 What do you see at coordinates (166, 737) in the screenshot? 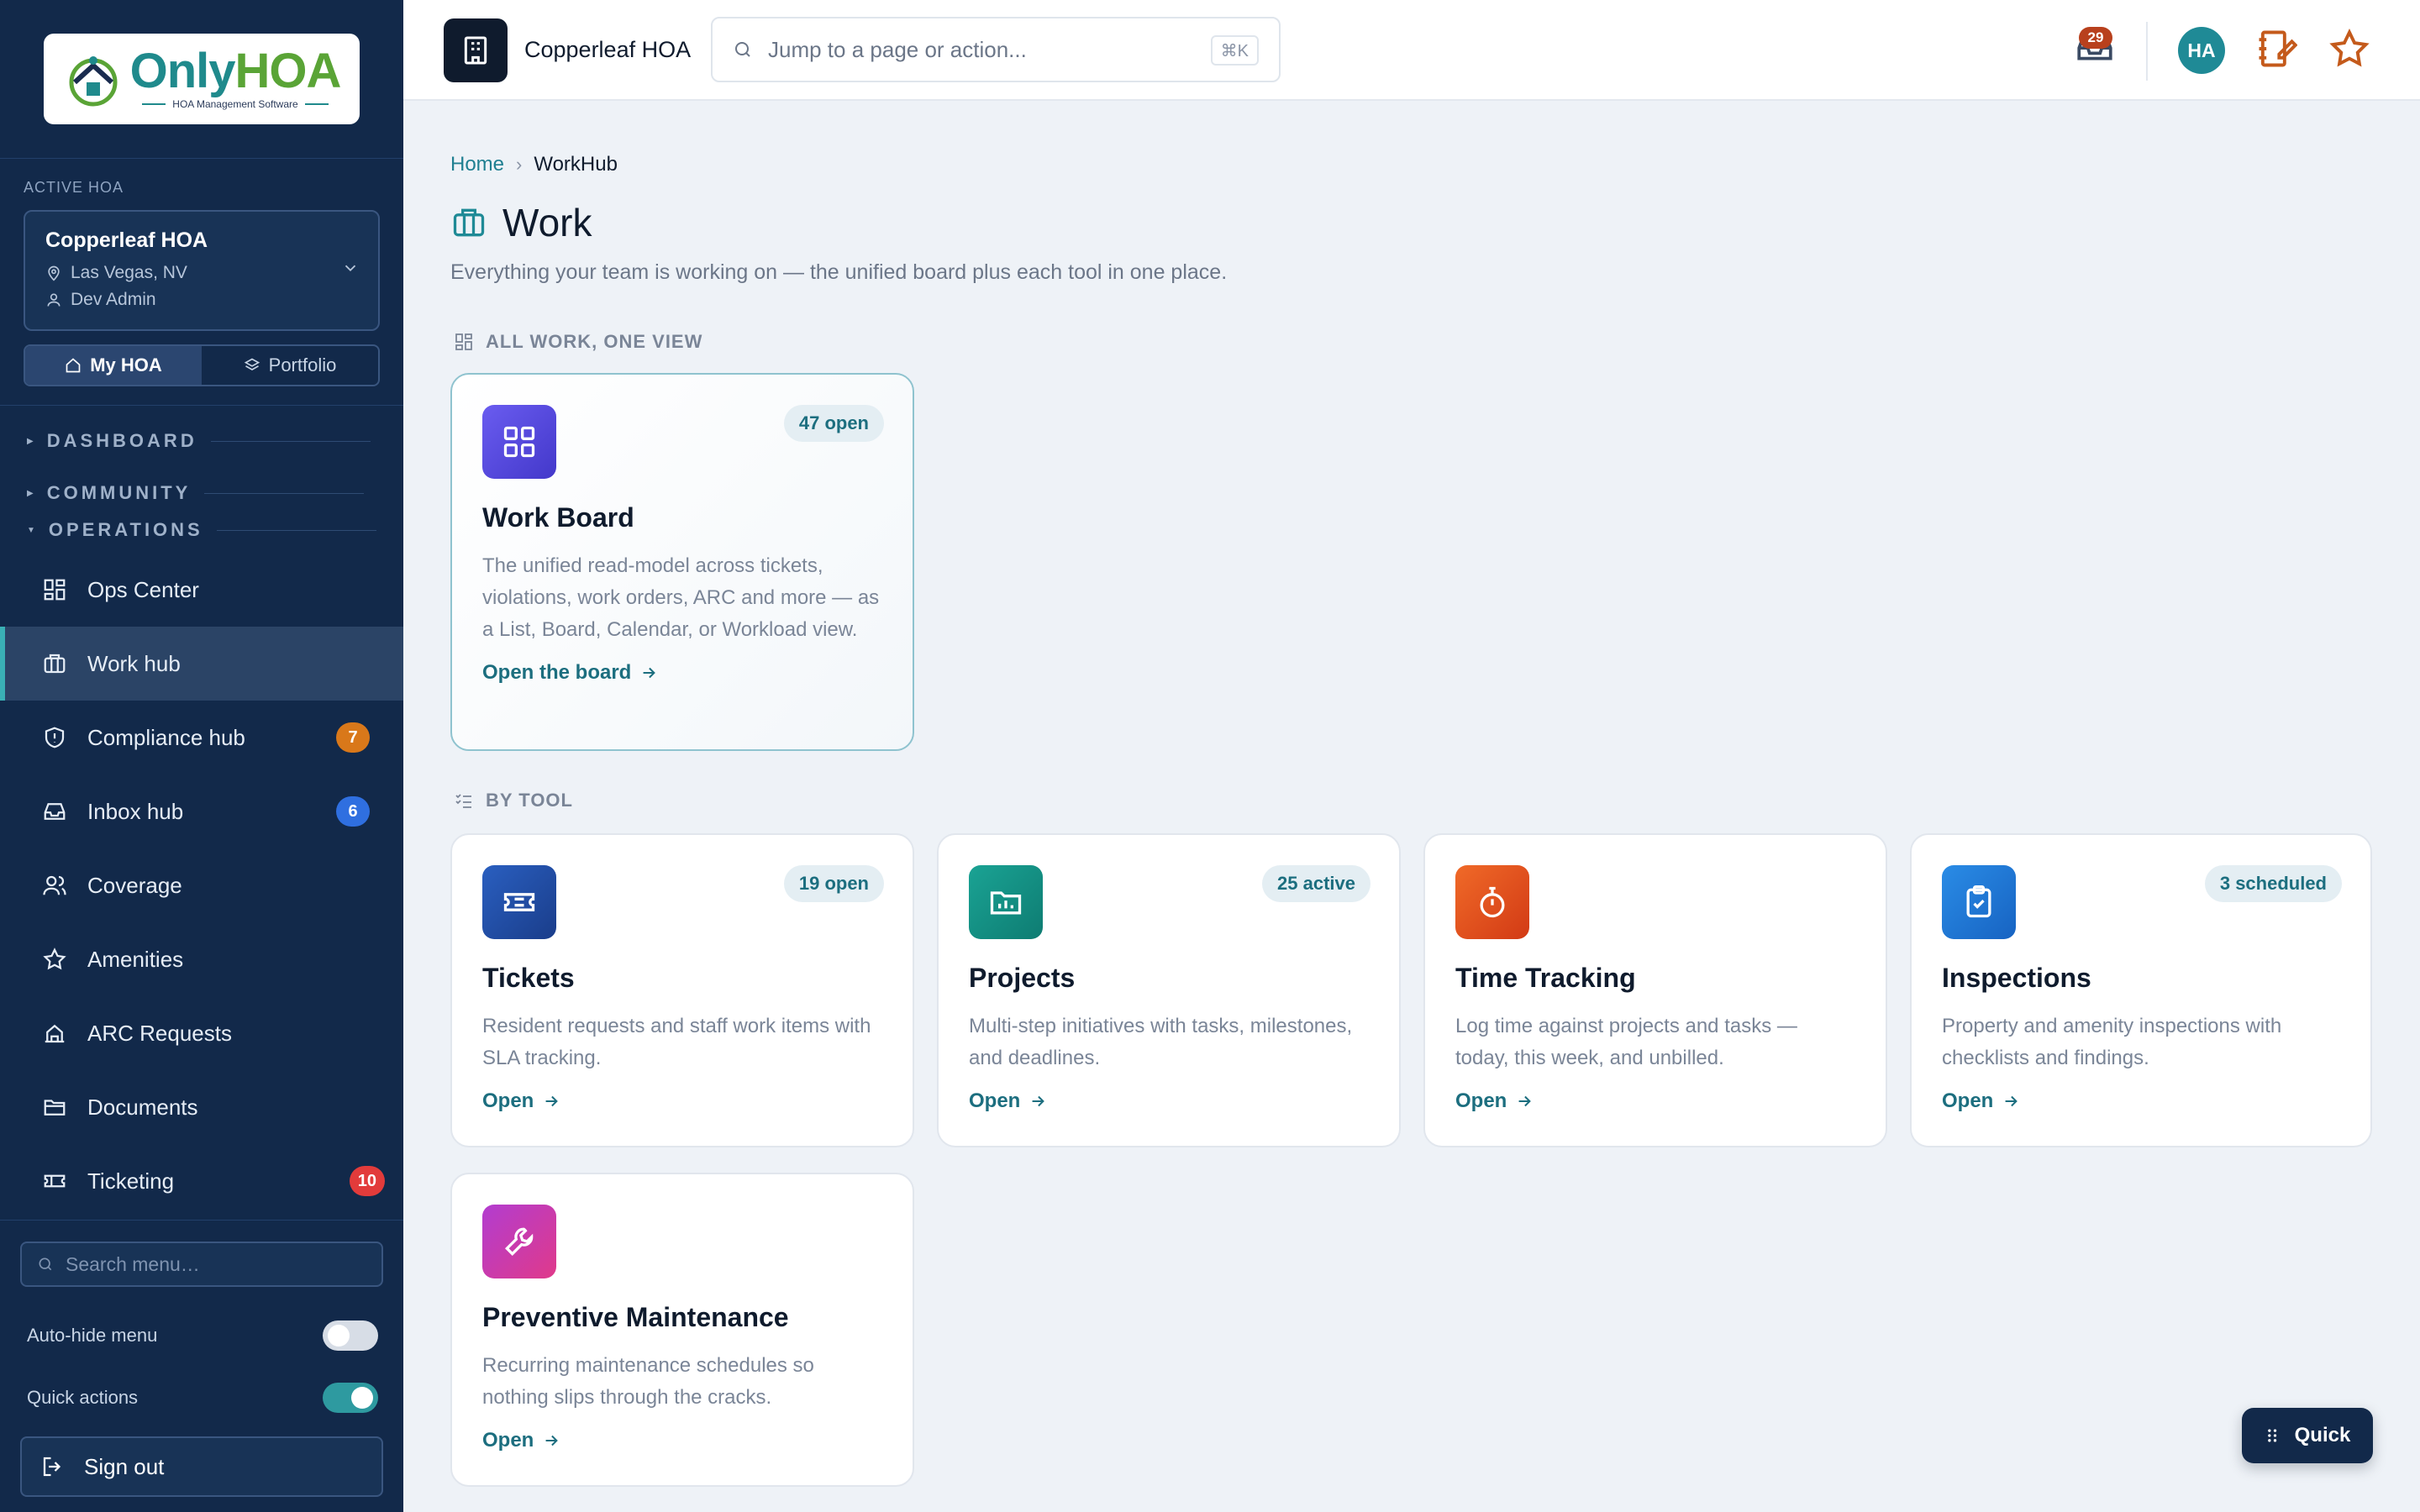
I see `sidebar-item-label: Compliance hub` at bounding box center [166, 737].